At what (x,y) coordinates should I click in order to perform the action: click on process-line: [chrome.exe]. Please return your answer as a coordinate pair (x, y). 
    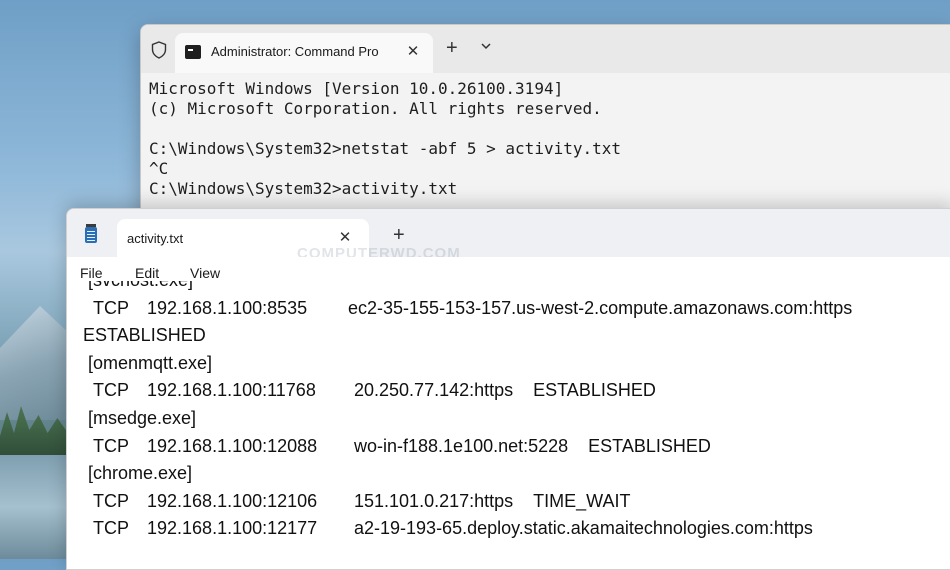
    Looking at the image, I should click on (508, 474).